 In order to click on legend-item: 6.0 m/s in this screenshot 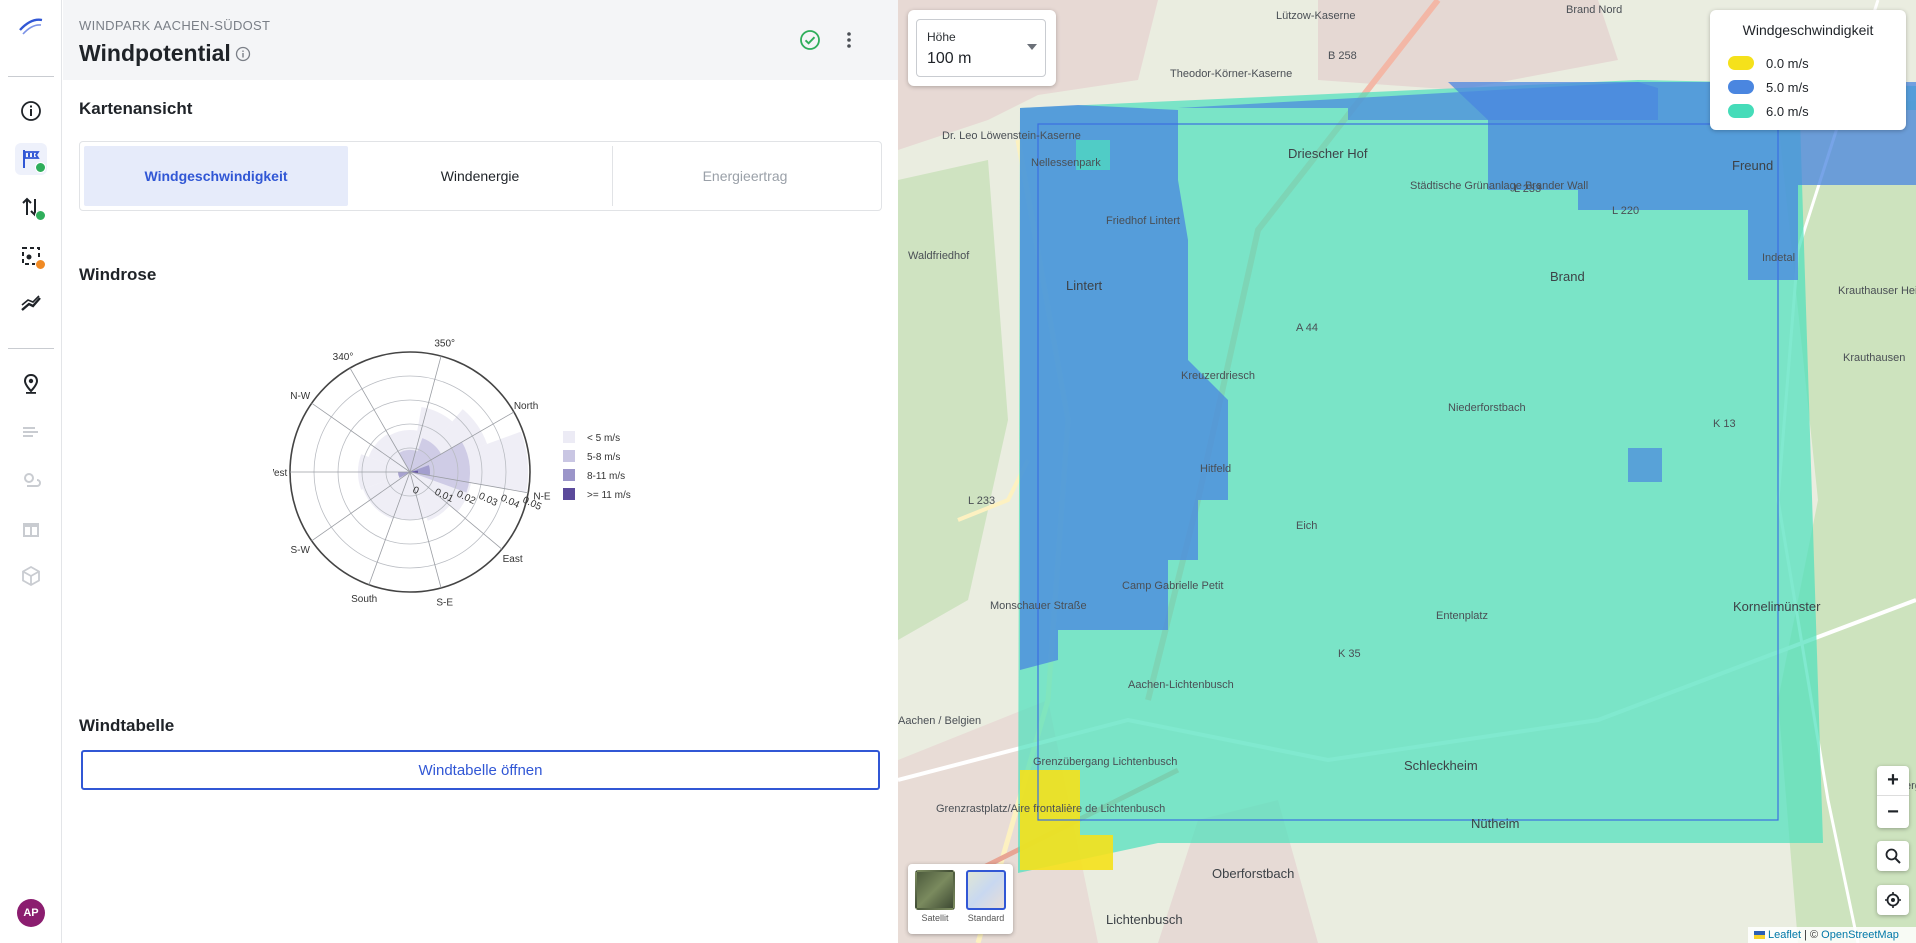, I will do `click(1768, 111)`.